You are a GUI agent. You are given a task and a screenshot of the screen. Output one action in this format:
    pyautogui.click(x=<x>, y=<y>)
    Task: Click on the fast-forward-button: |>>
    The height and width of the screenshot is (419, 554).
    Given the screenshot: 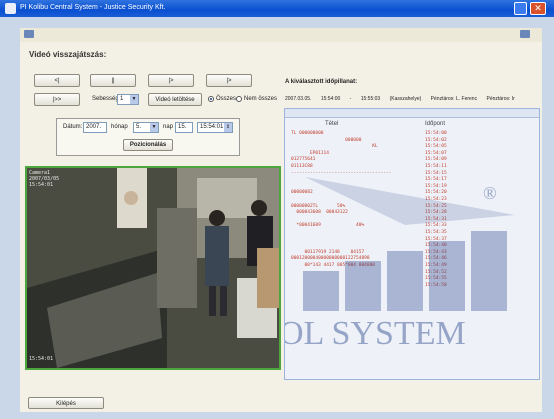 What is the action you would take?
    pyautogui.click(x=57, y=99)
    